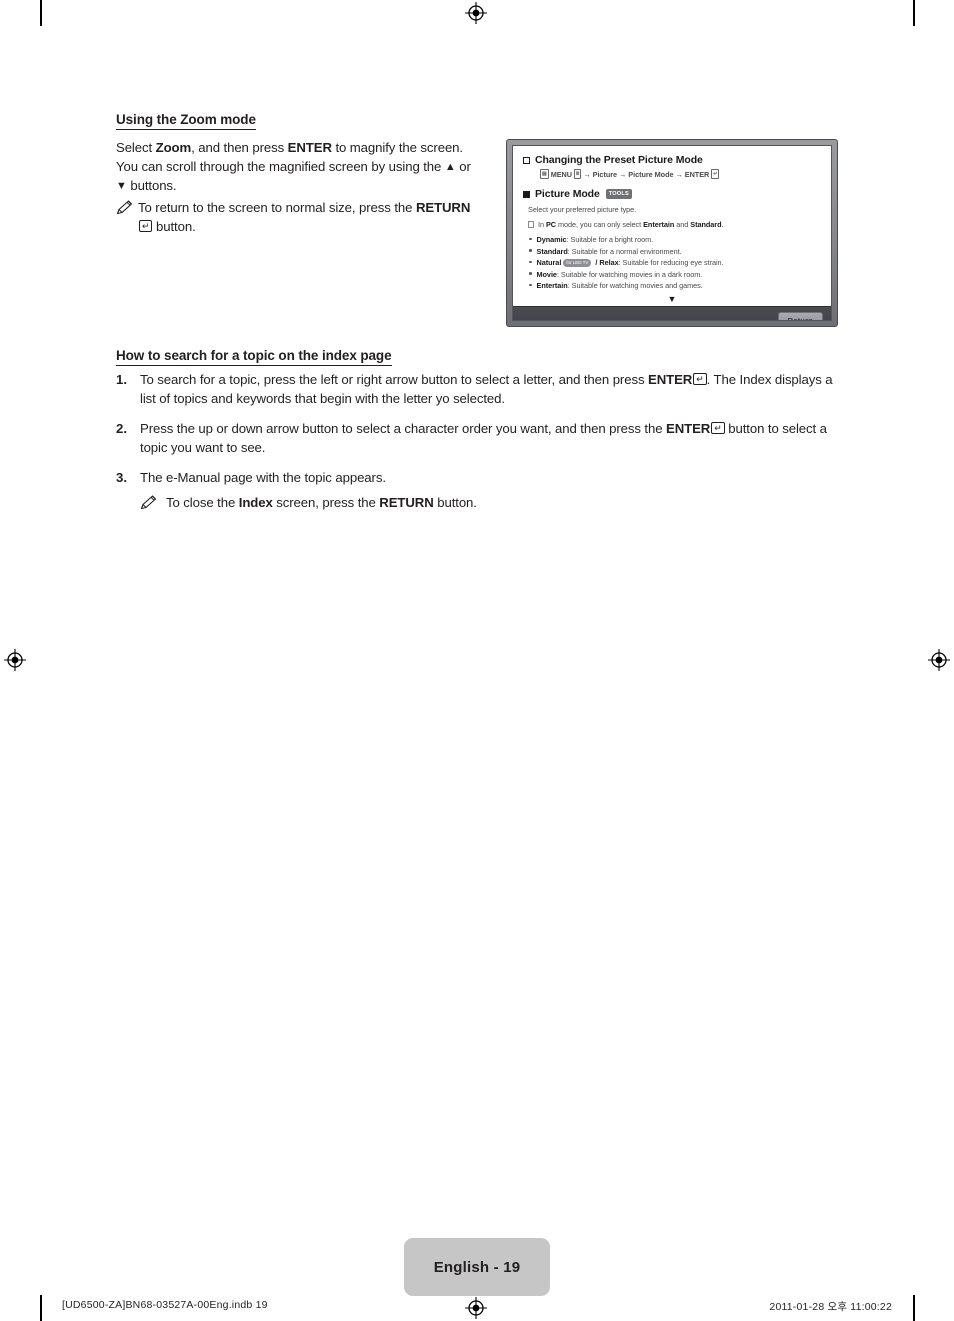 Image resolution: width=954 pixels, height=1321 pixels. What do you see at coordinates (939, 660) in the screenshot?
I see `registration-mark-right` at bounding box center [939, 660].